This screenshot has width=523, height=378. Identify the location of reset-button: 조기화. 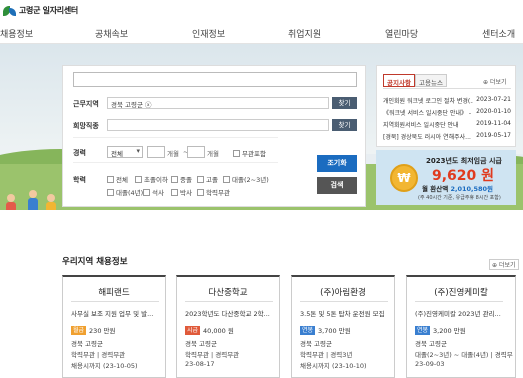
(337, 163).